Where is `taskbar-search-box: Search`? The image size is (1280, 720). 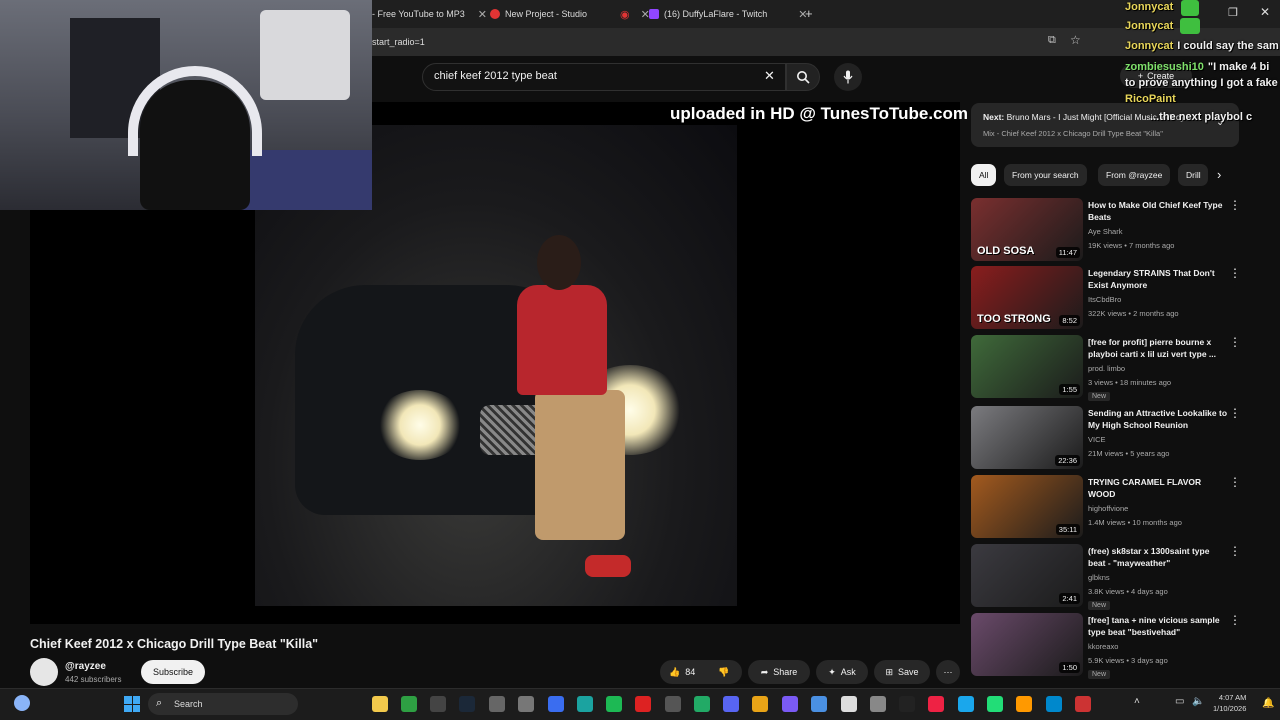
taskbar-search-box: Search is located at coordinates (223, 704).